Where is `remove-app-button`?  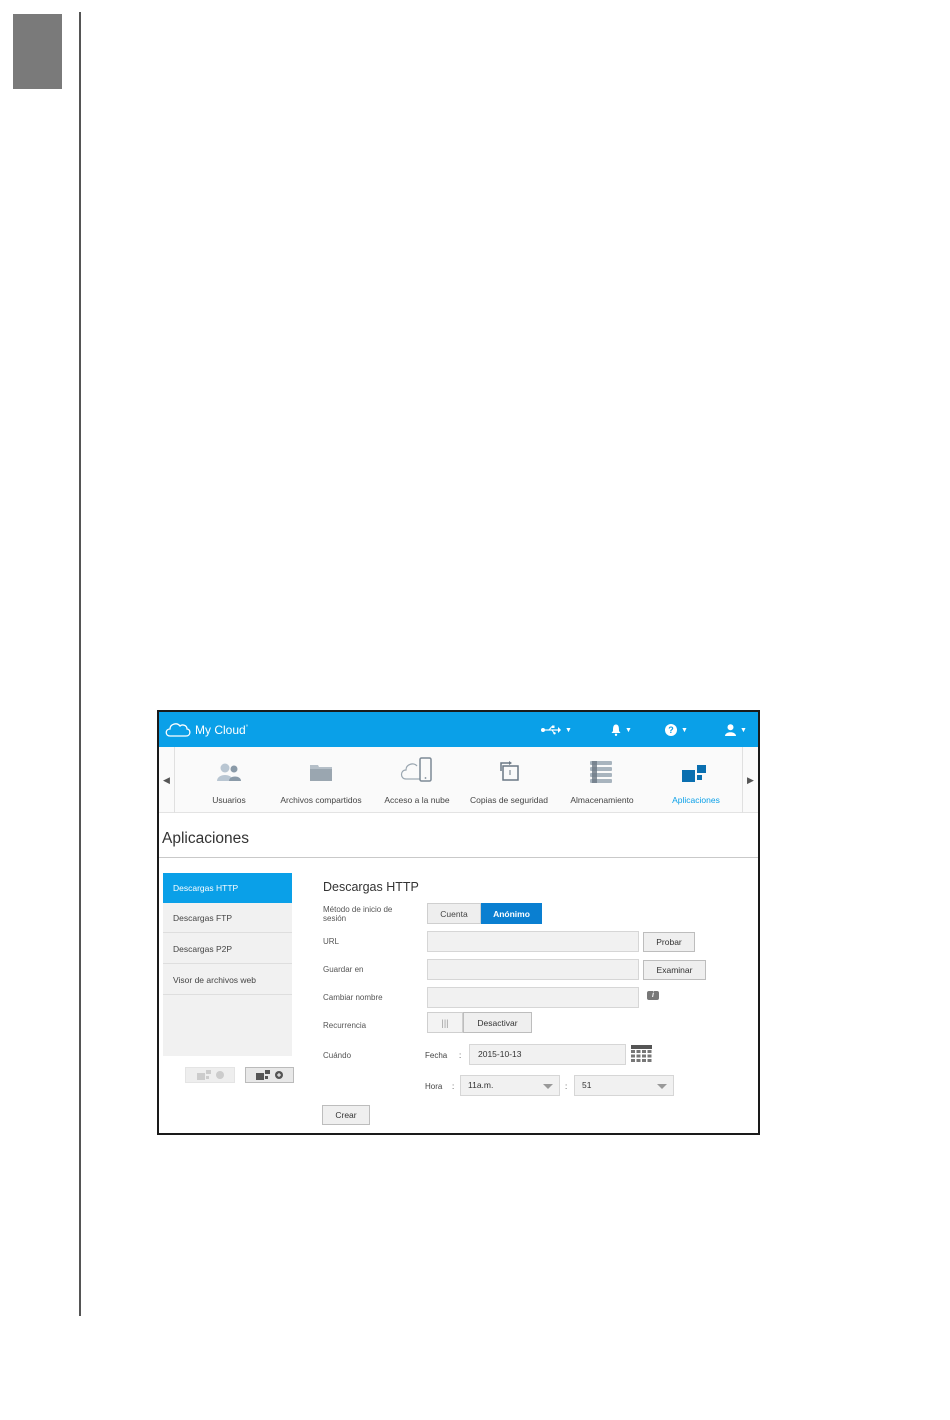
remove-app-button is located at coordinates (210, 1075).